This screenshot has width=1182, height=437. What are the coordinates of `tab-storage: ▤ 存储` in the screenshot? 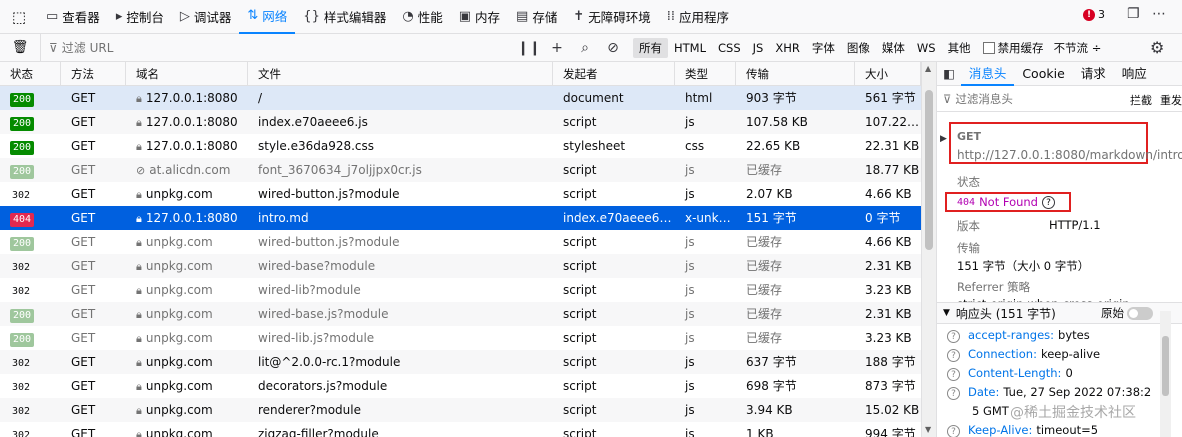 It's located at (536, 17).